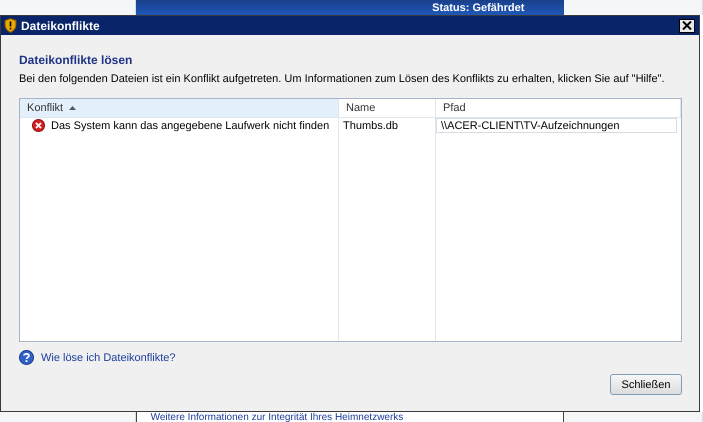  I want to click on window-title: Dateikonflikte, so click(61, 25).